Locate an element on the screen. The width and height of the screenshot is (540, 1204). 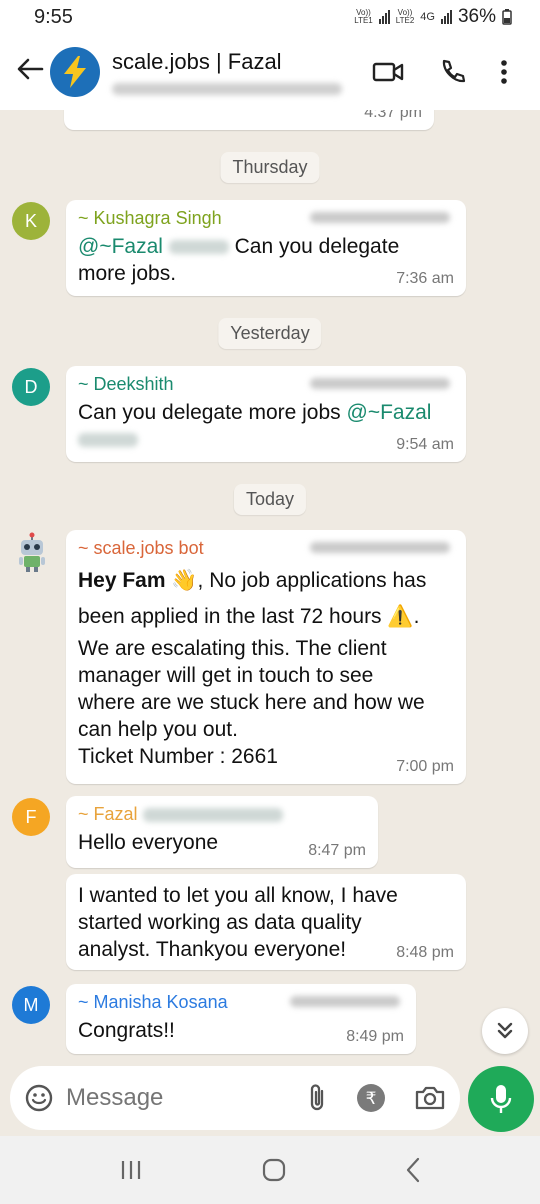
double-chevron-down-icon is located at coordinates (505, 1030).